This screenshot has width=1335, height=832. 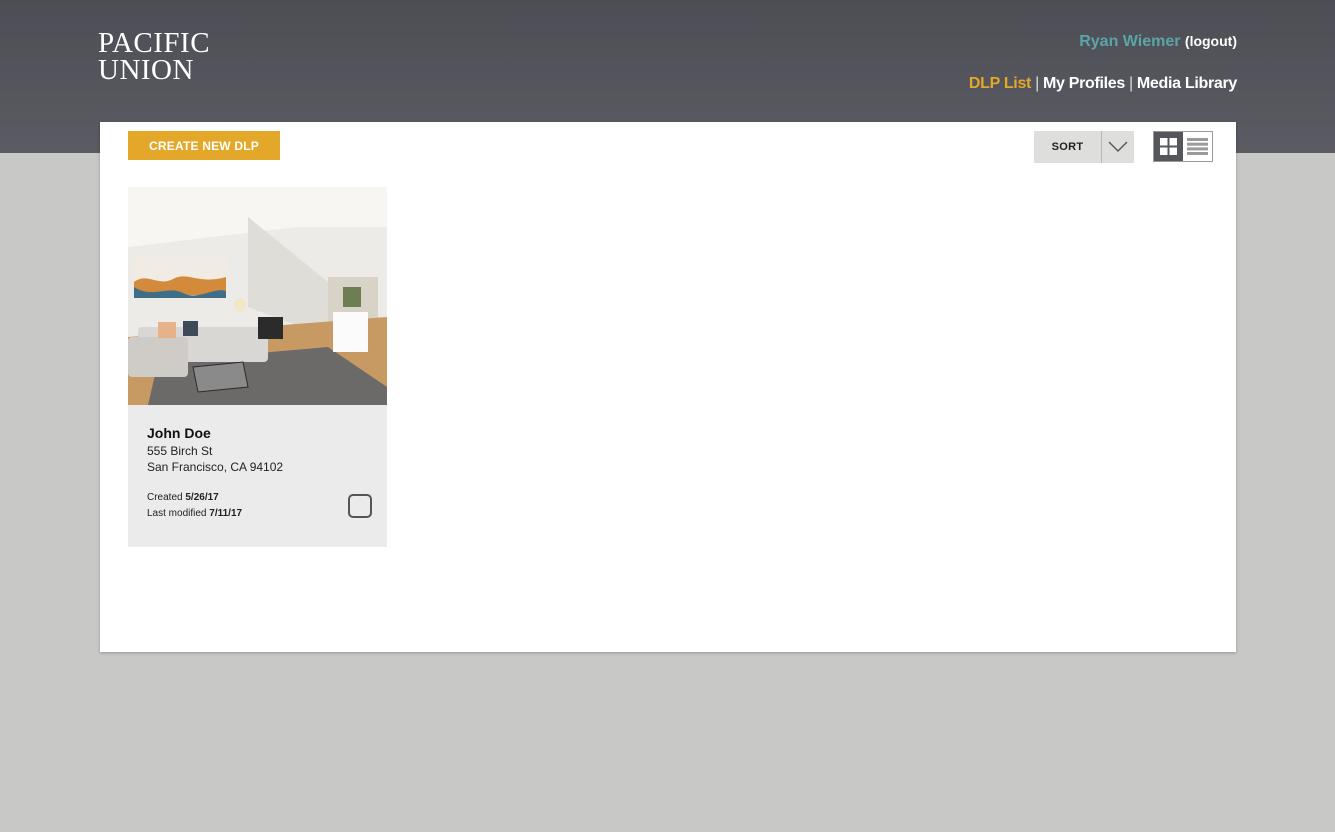 I want to click on user-area: Ryan Wiemer (logout), so click(x=1158, y=42).